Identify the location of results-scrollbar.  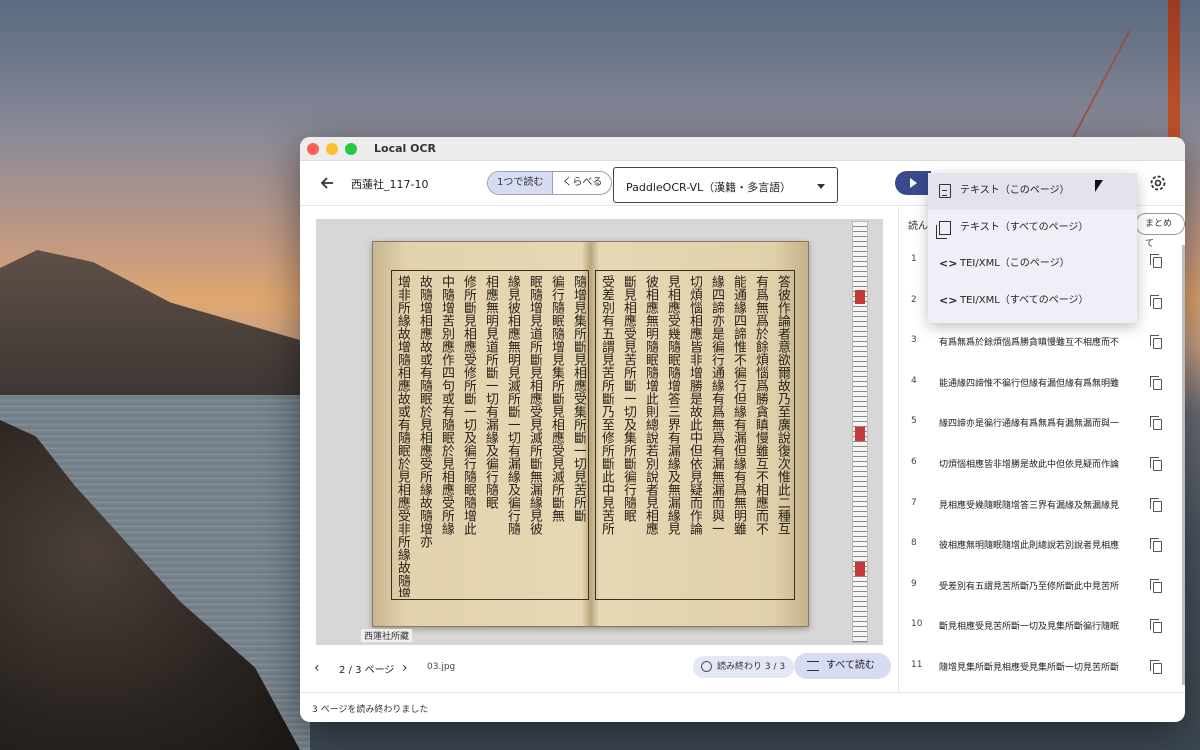
(1183, 465).